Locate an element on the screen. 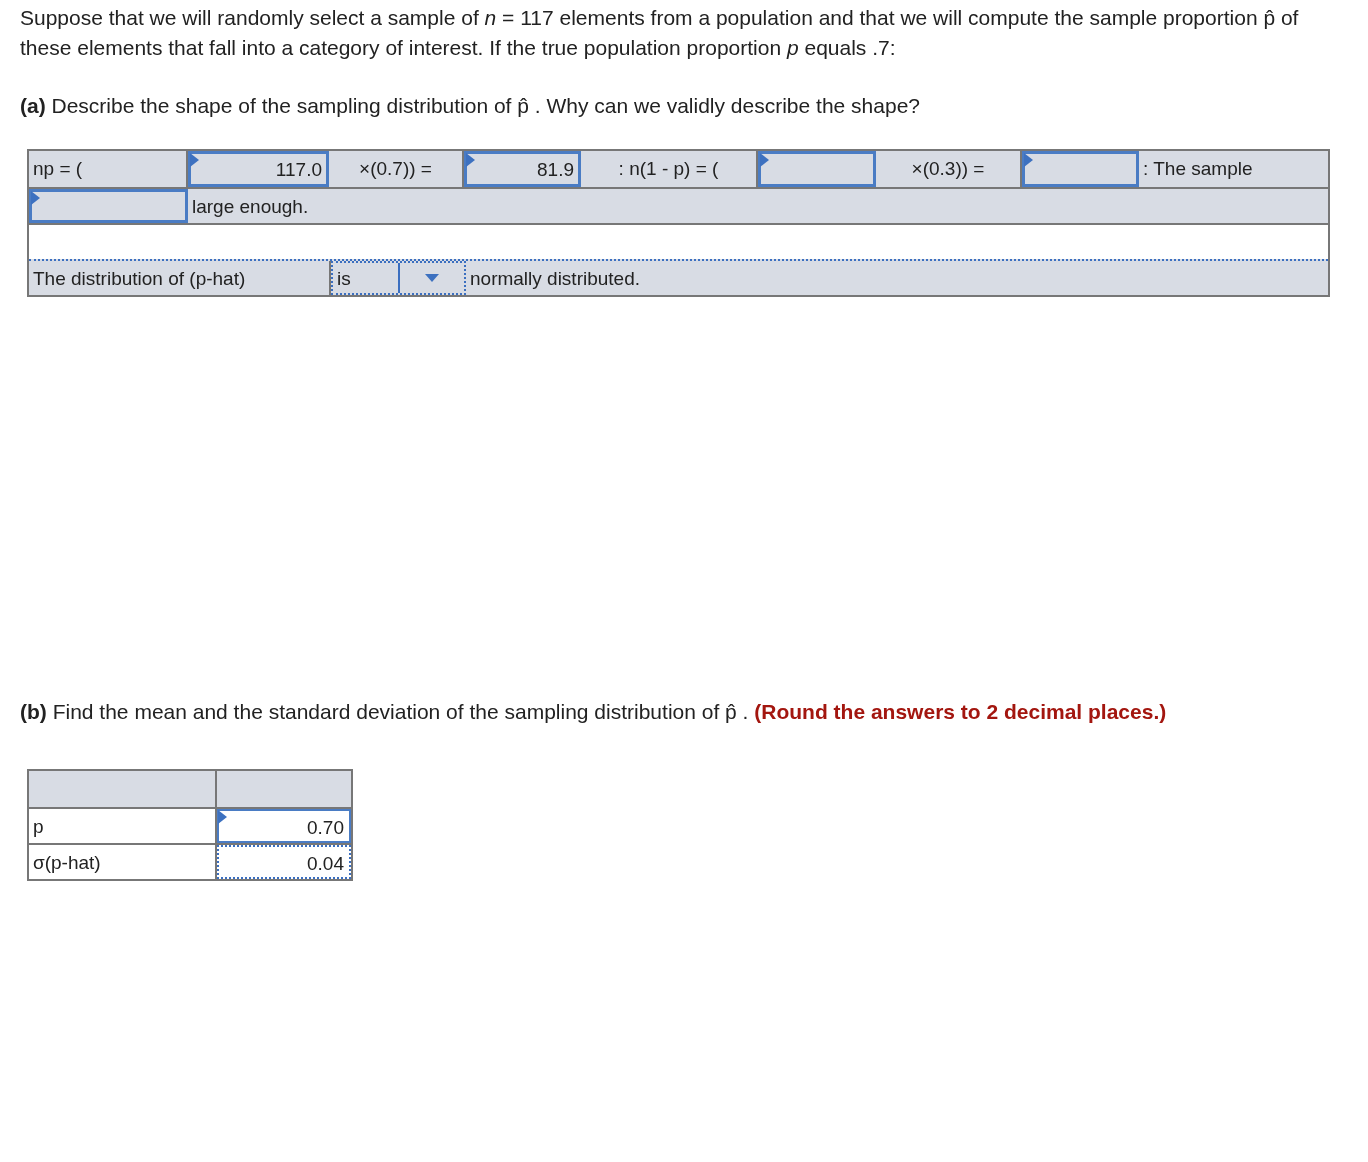 The width and height of the screenshot is (1368, 1162). caret-icon is located at coordinates (431, 278).